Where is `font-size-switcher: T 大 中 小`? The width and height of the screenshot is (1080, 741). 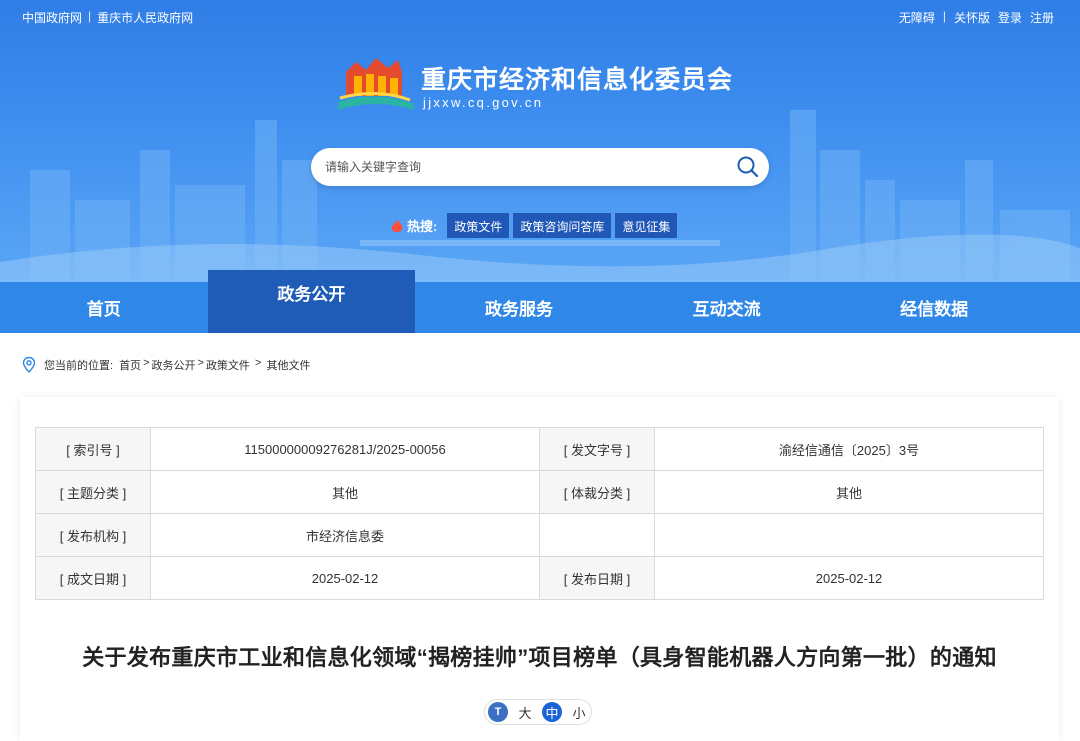
font-size-switcher: T 大 中 小 is located at coordinates (538, 712).